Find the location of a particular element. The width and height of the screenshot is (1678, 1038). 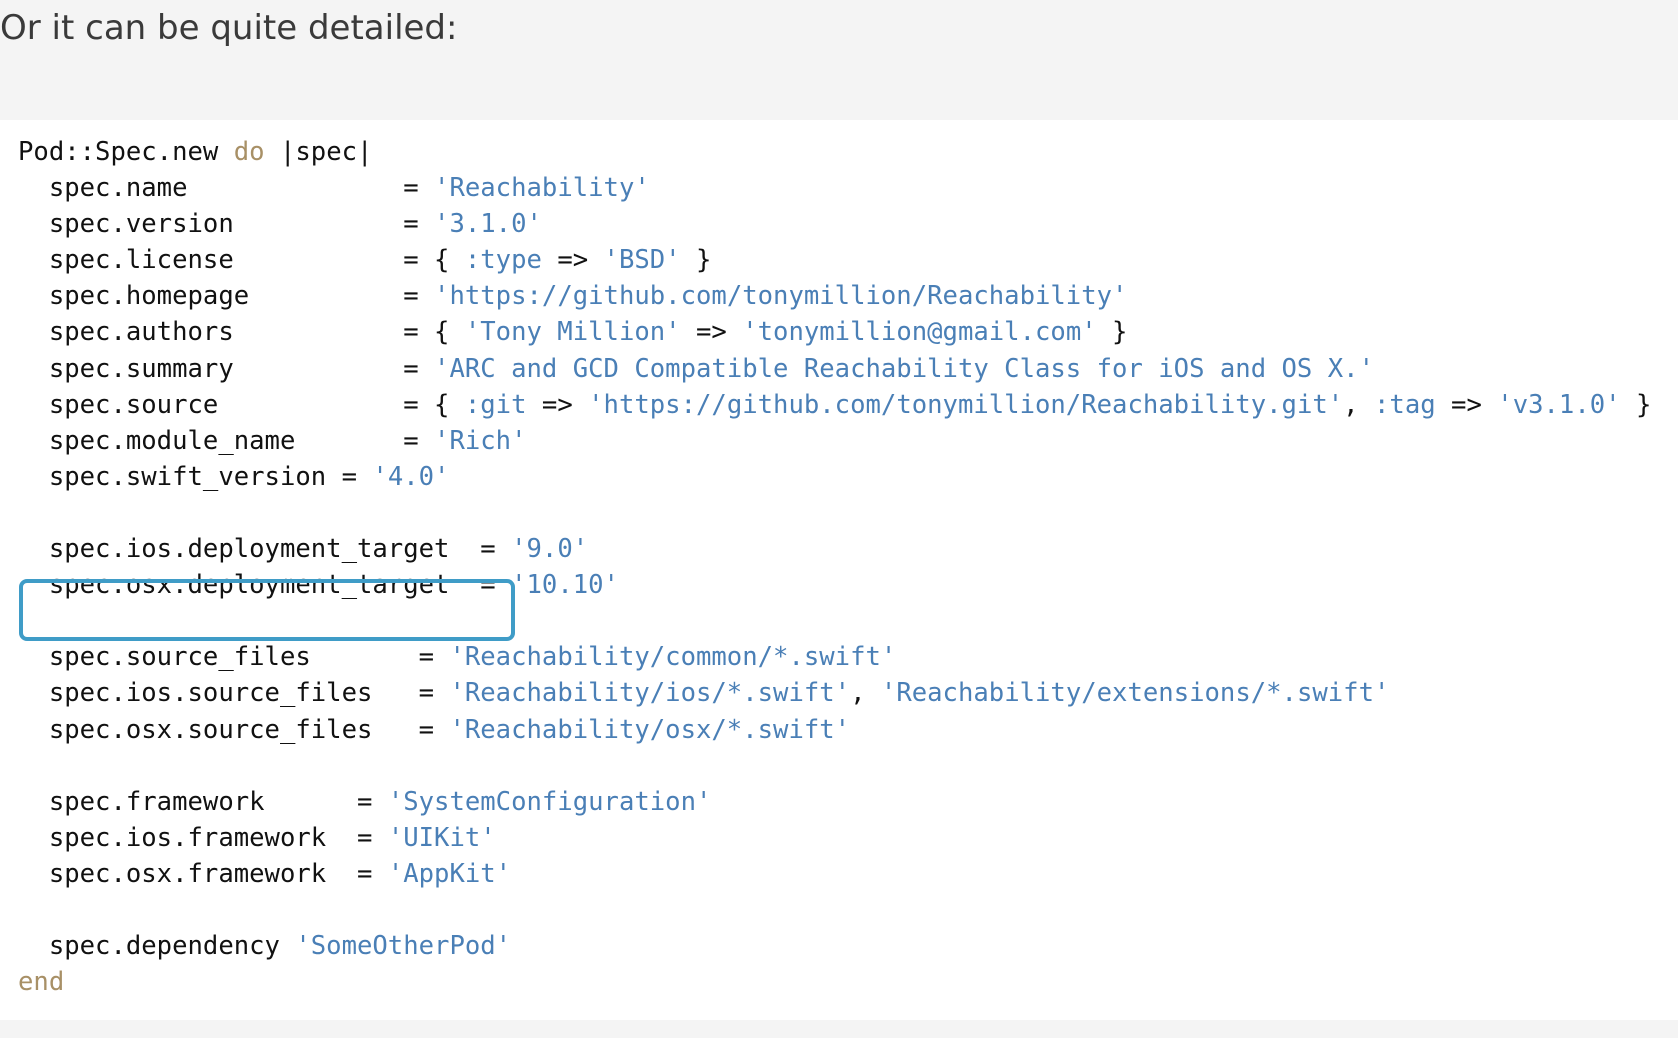

code-text: spec.source_files = is located at coordinates (234, 657).